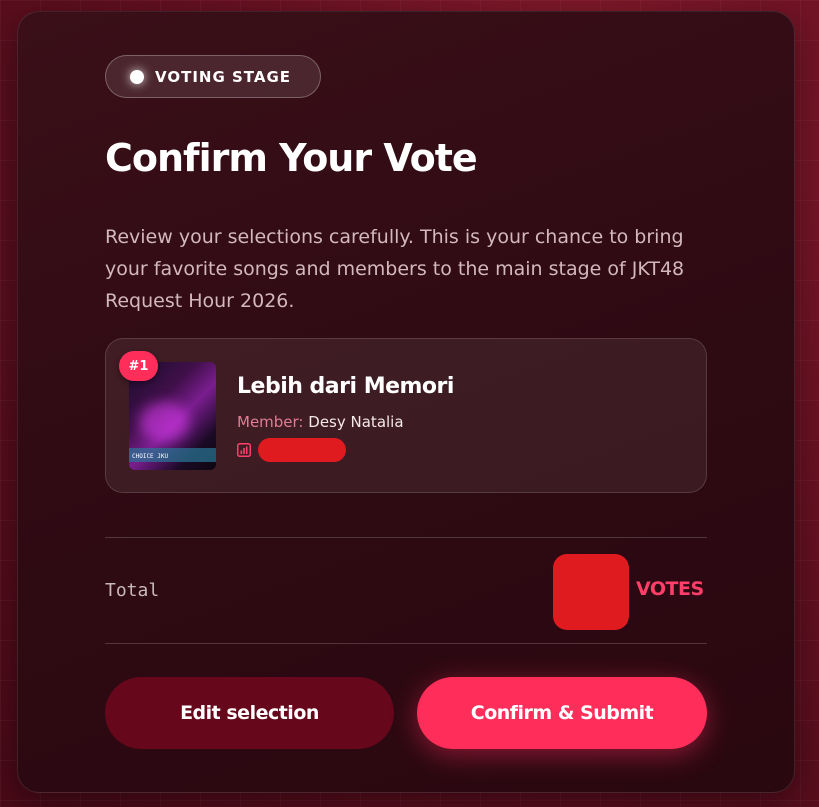 The image size is (819, 807). I want to click on member-label: Member:, so click(270, 422).